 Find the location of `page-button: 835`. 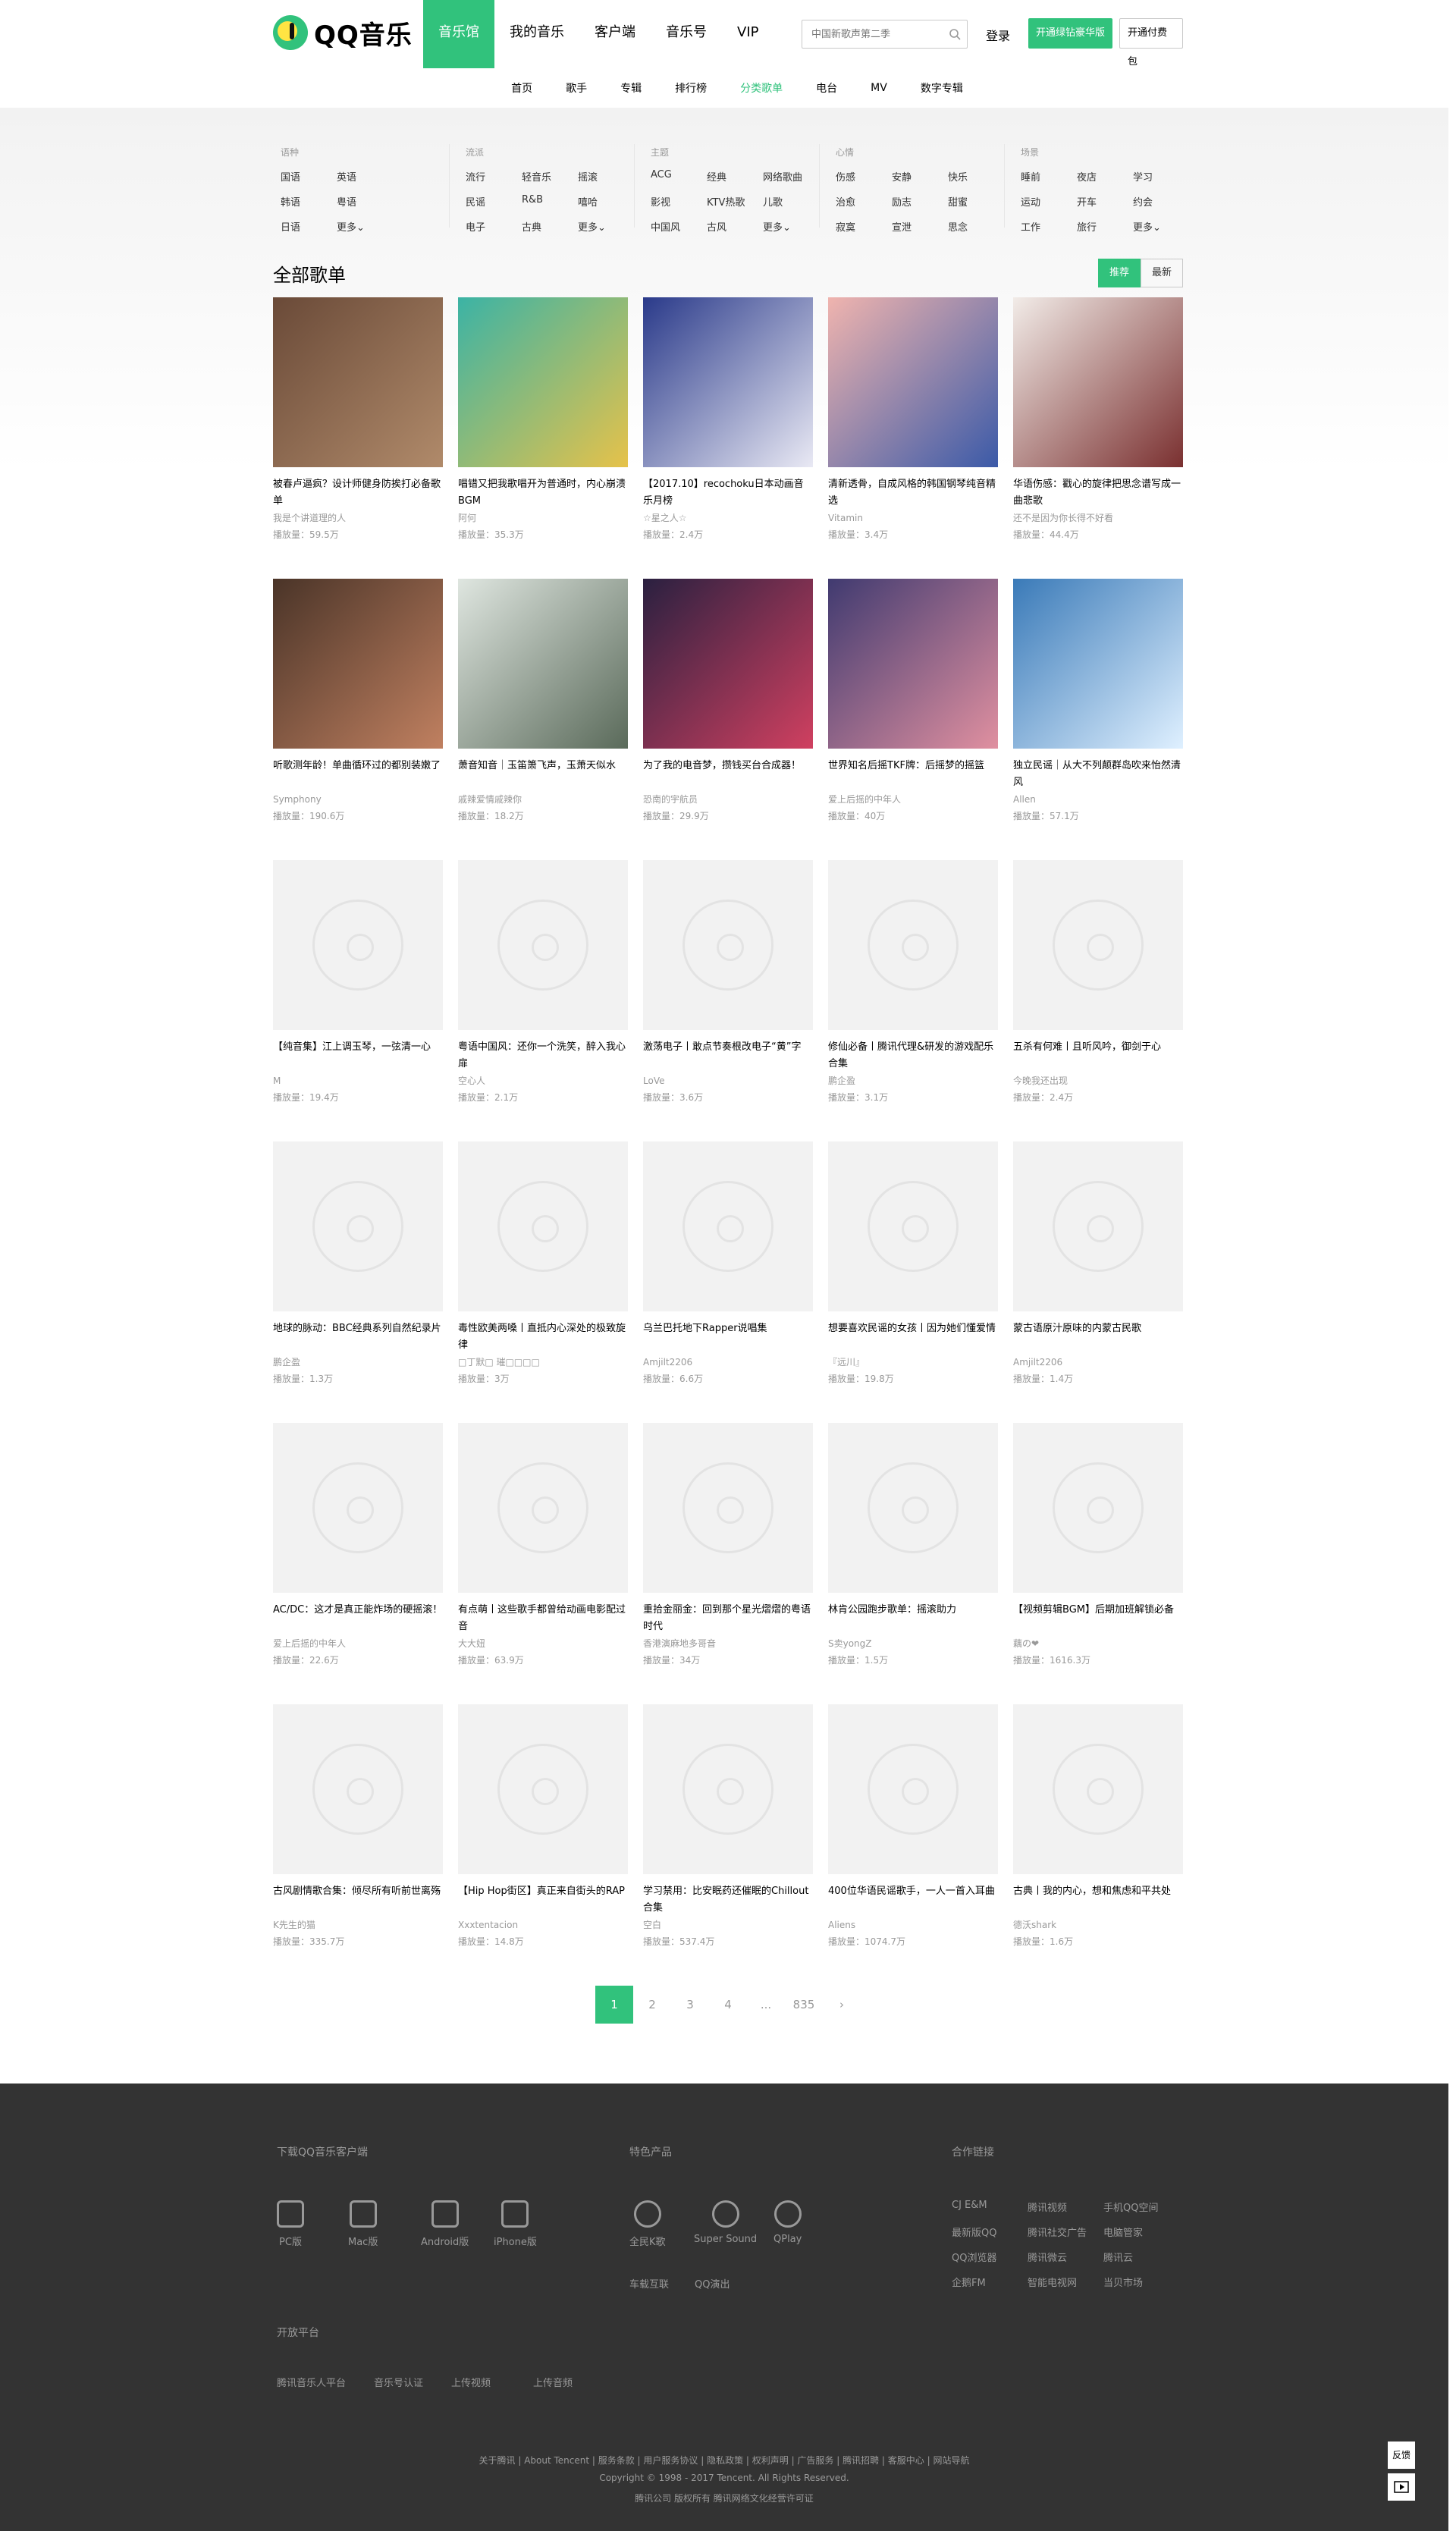

page-button: 835 is located at coordinates (804, 2005).